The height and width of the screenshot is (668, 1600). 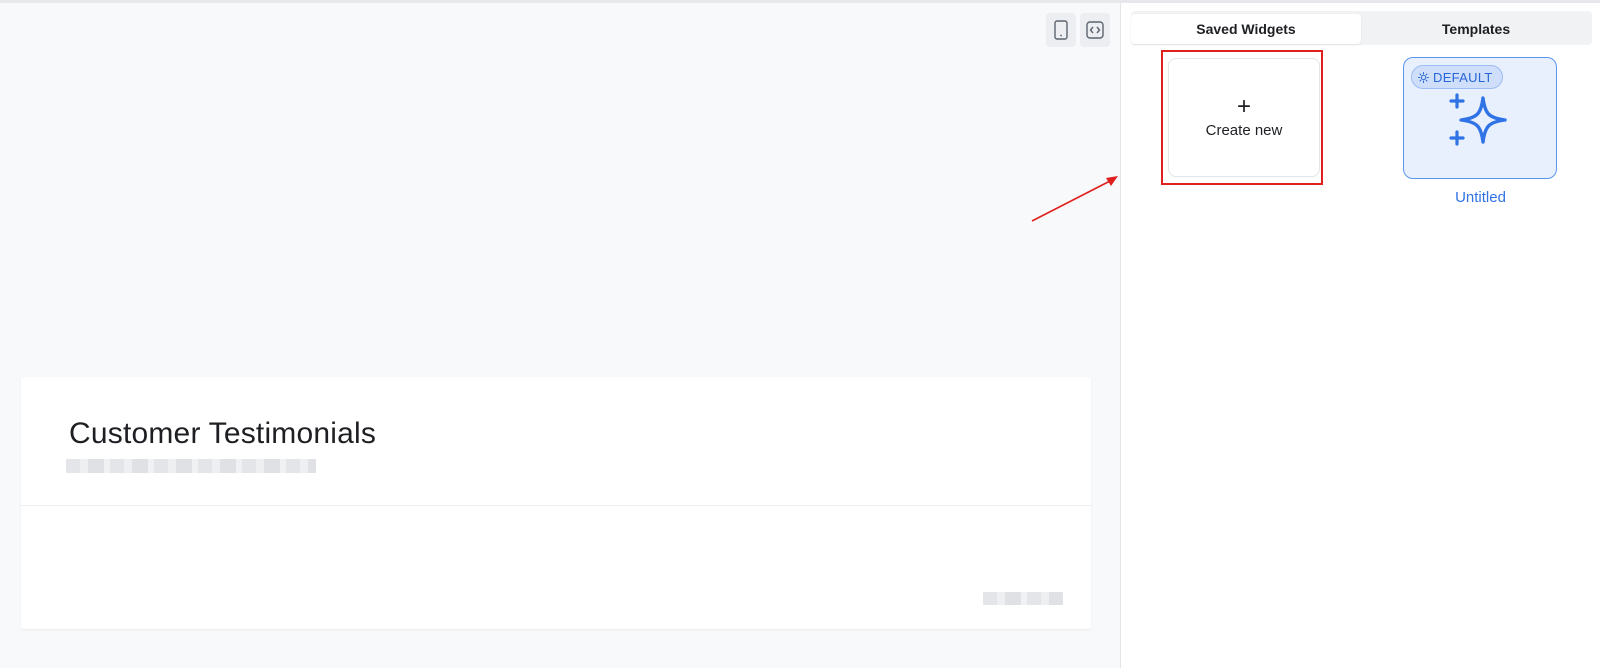 What do you see at coordinates (1423, 77) in the screenshot?
I see `sun-icon` at bounding box center [1423, 77].